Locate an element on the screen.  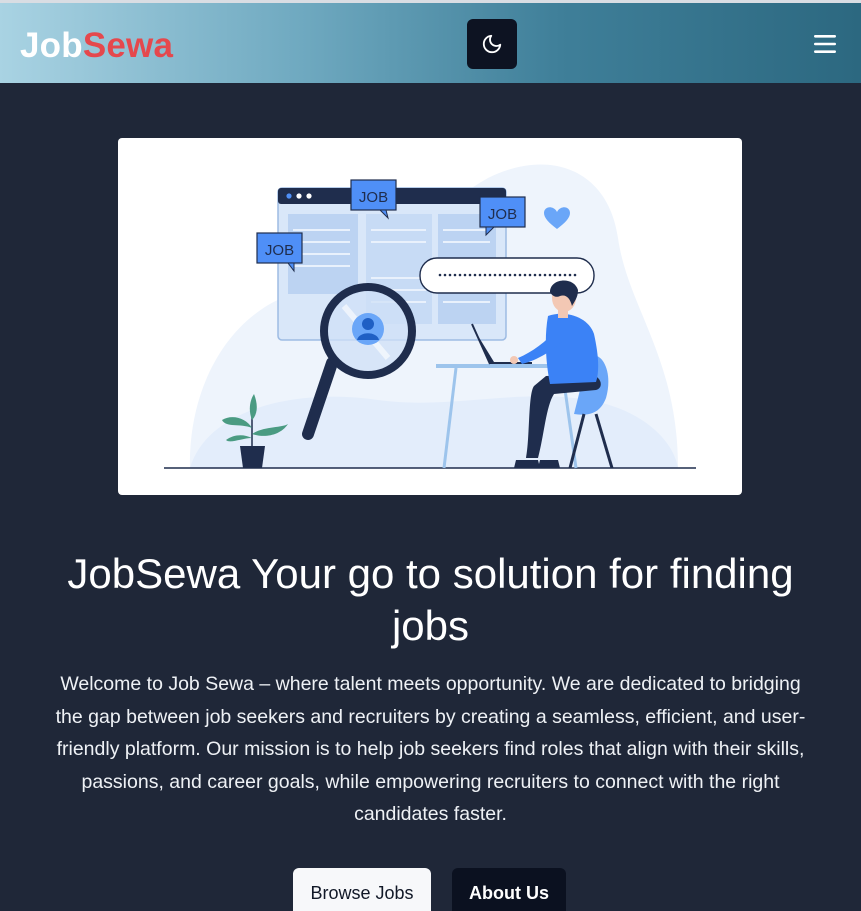
hamburger-menu-icon is located at coordinates (825, 44).